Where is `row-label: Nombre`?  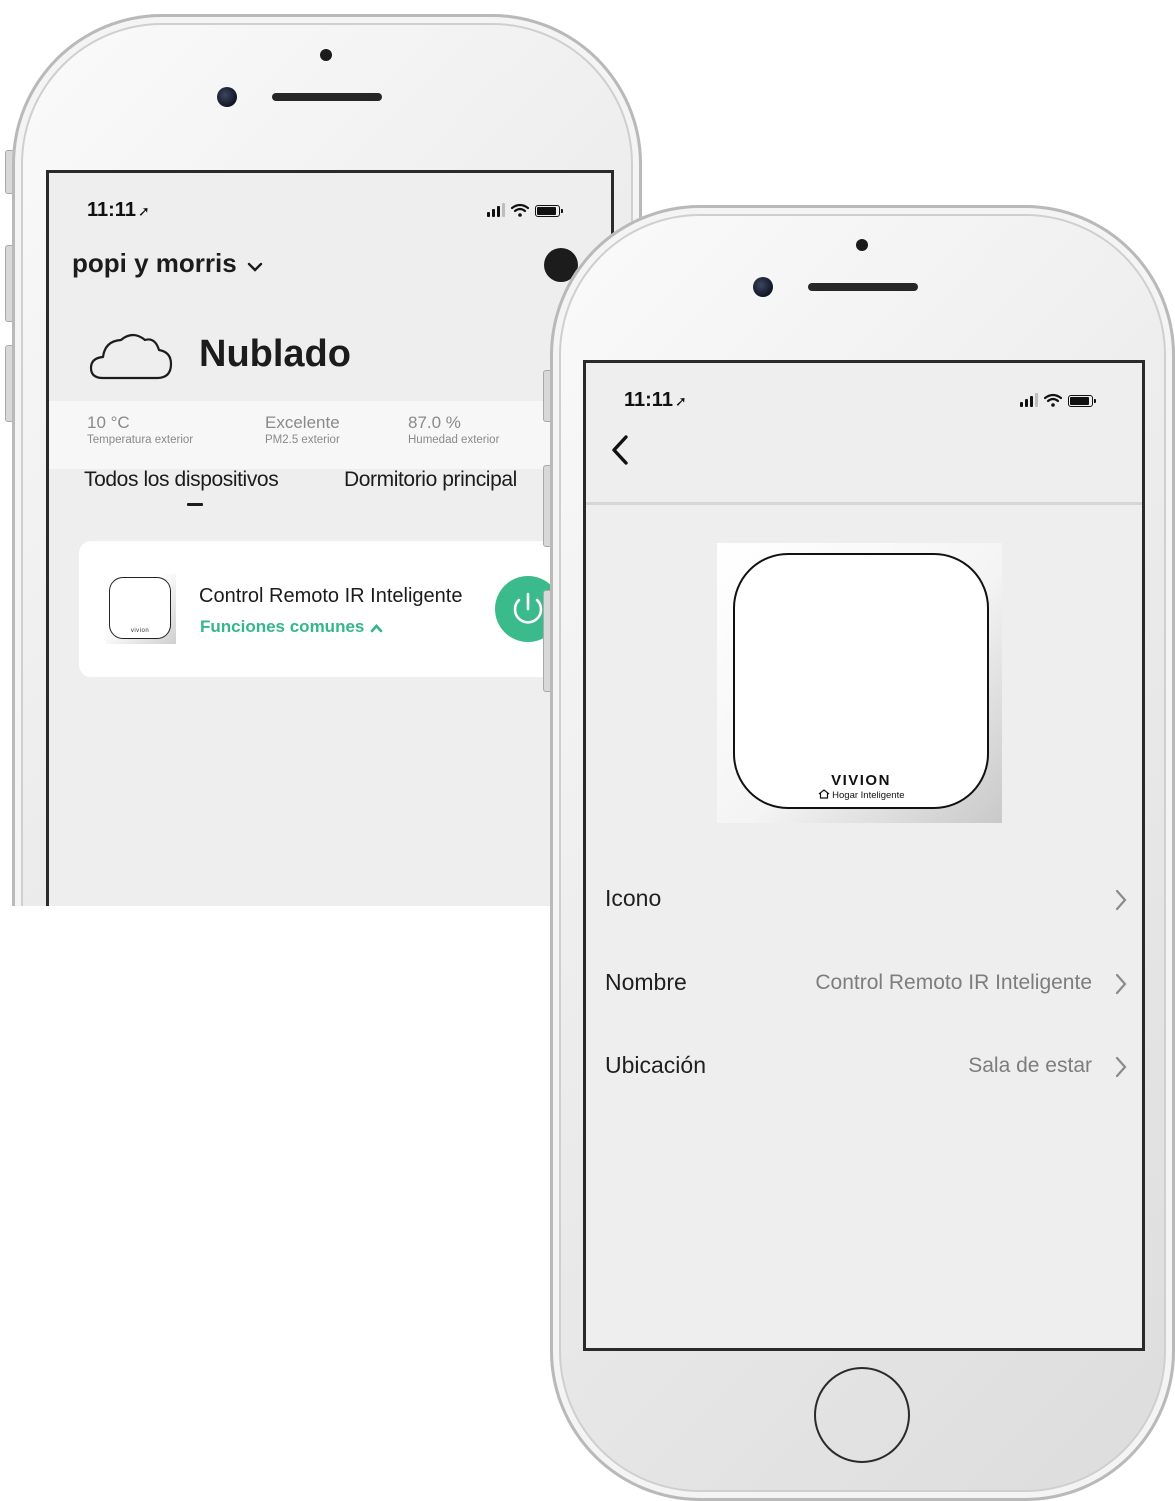 row-label: Nombre is located at coordinates (646, 982).